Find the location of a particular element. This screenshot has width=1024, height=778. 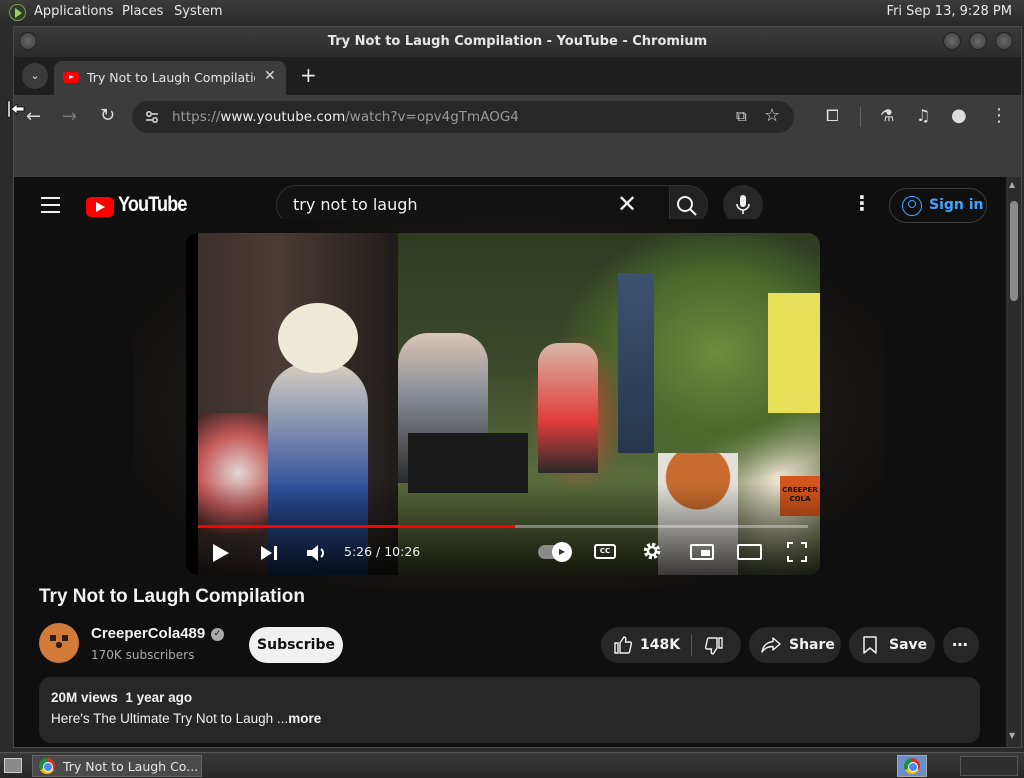

new-tab-button: + is located at coordinates (308, 75).